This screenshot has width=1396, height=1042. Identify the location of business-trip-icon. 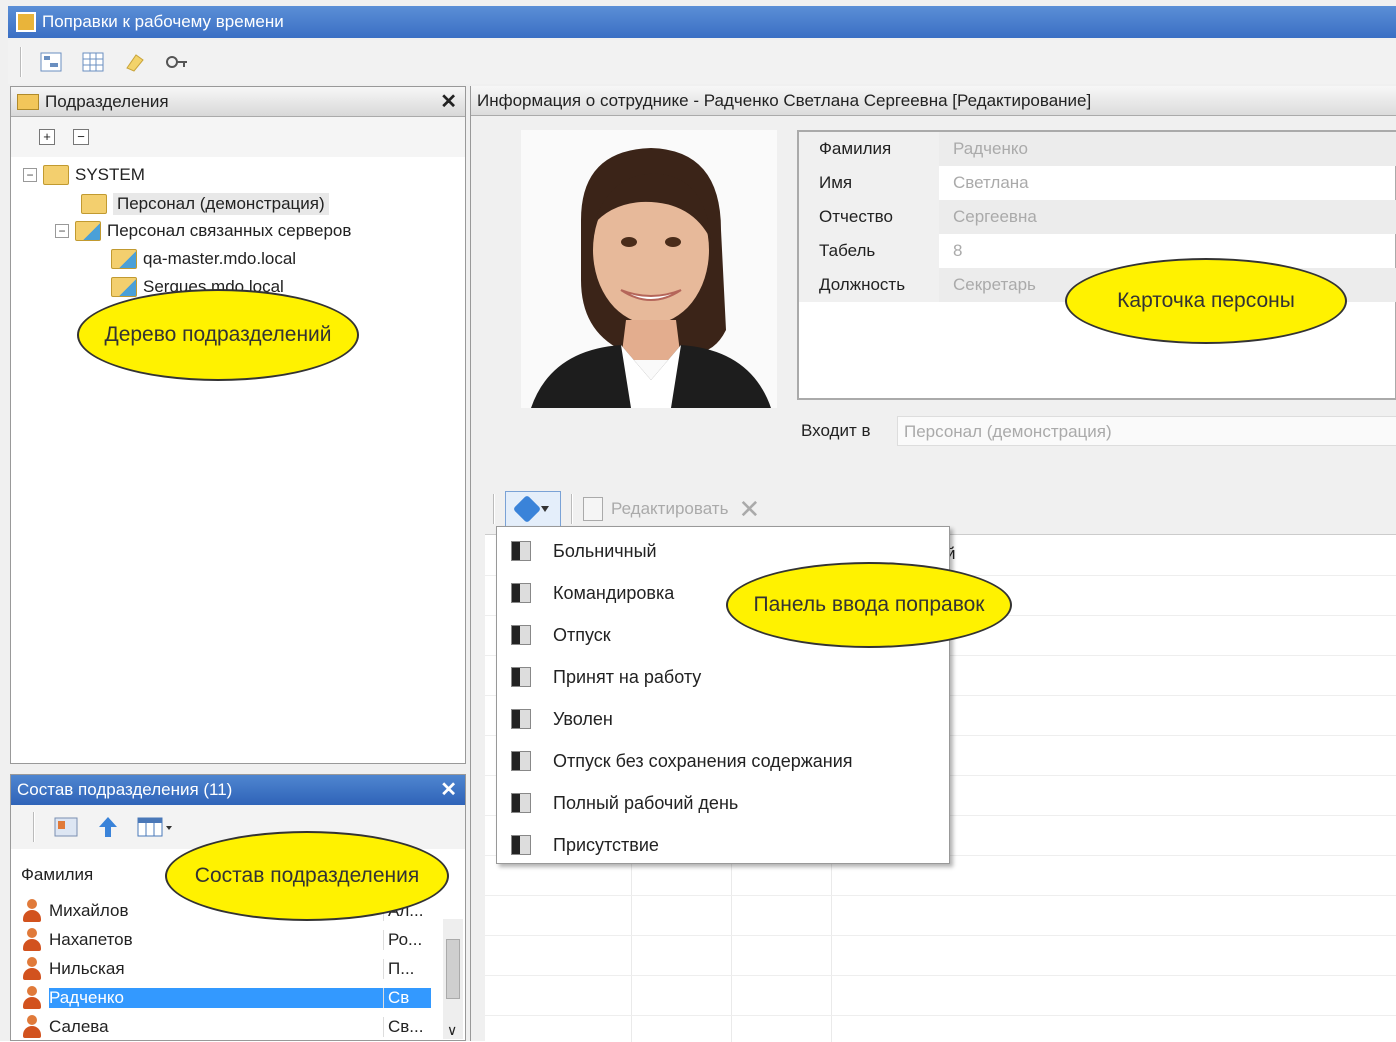
(521, 593).